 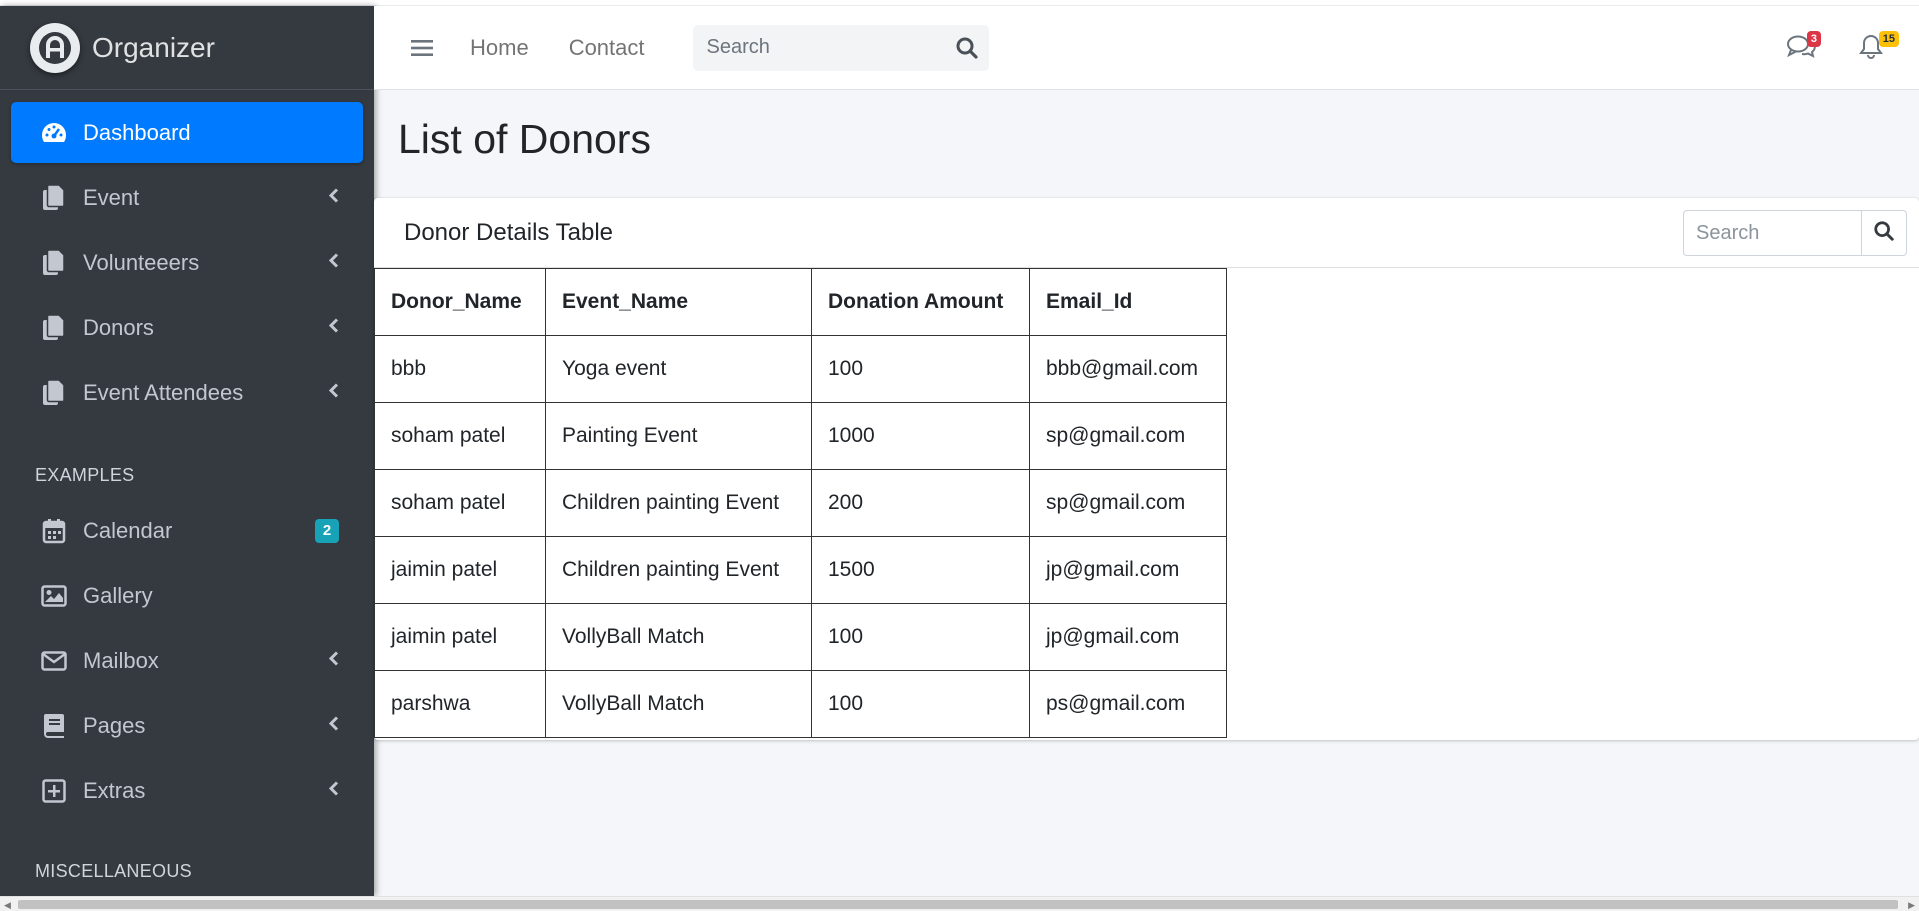 I want to click on sidebar-item-label: Event Attendees, so click(x=163, y=392).